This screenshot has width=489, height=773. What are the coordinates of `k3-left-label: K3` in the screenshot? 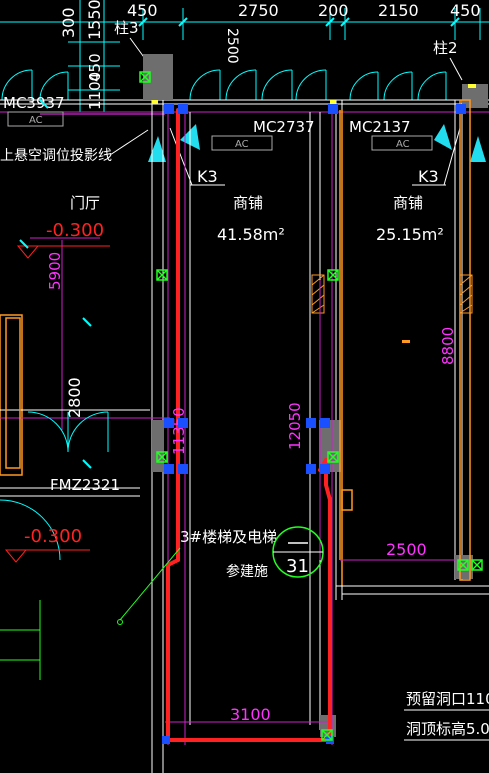 It's located at (207, 176).